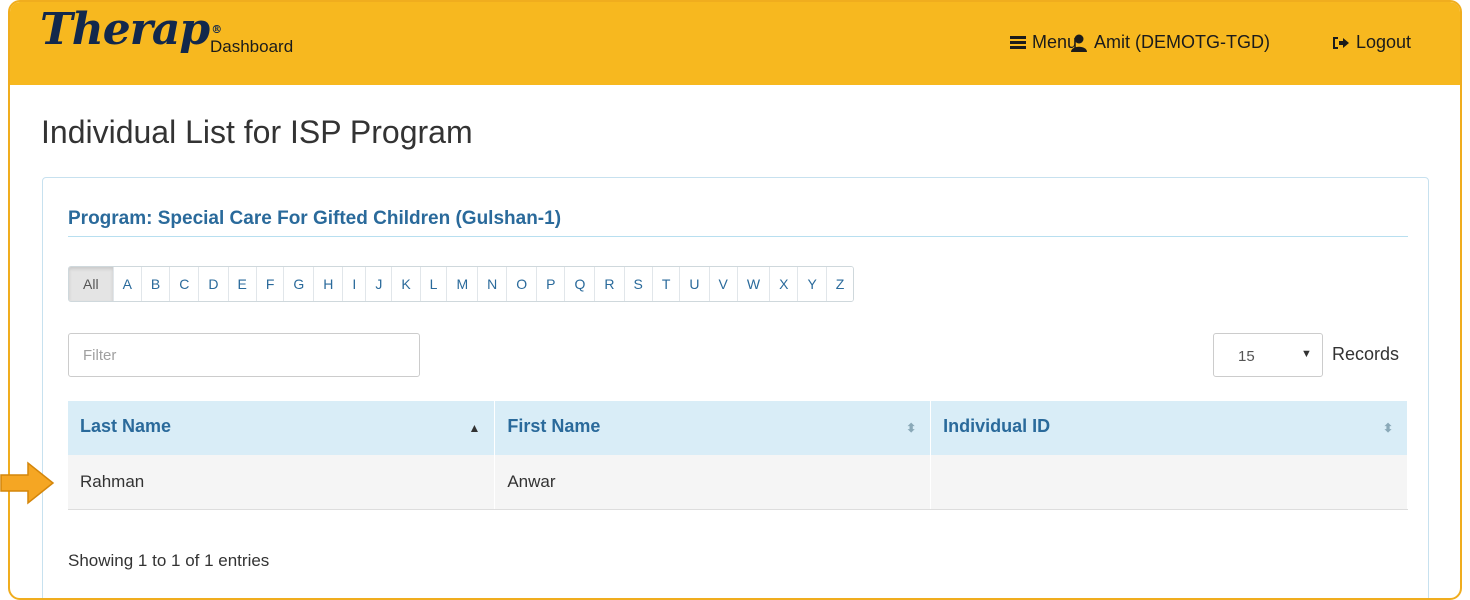  I want to click on alphabet-letter-y: Y, so click(812, 284).